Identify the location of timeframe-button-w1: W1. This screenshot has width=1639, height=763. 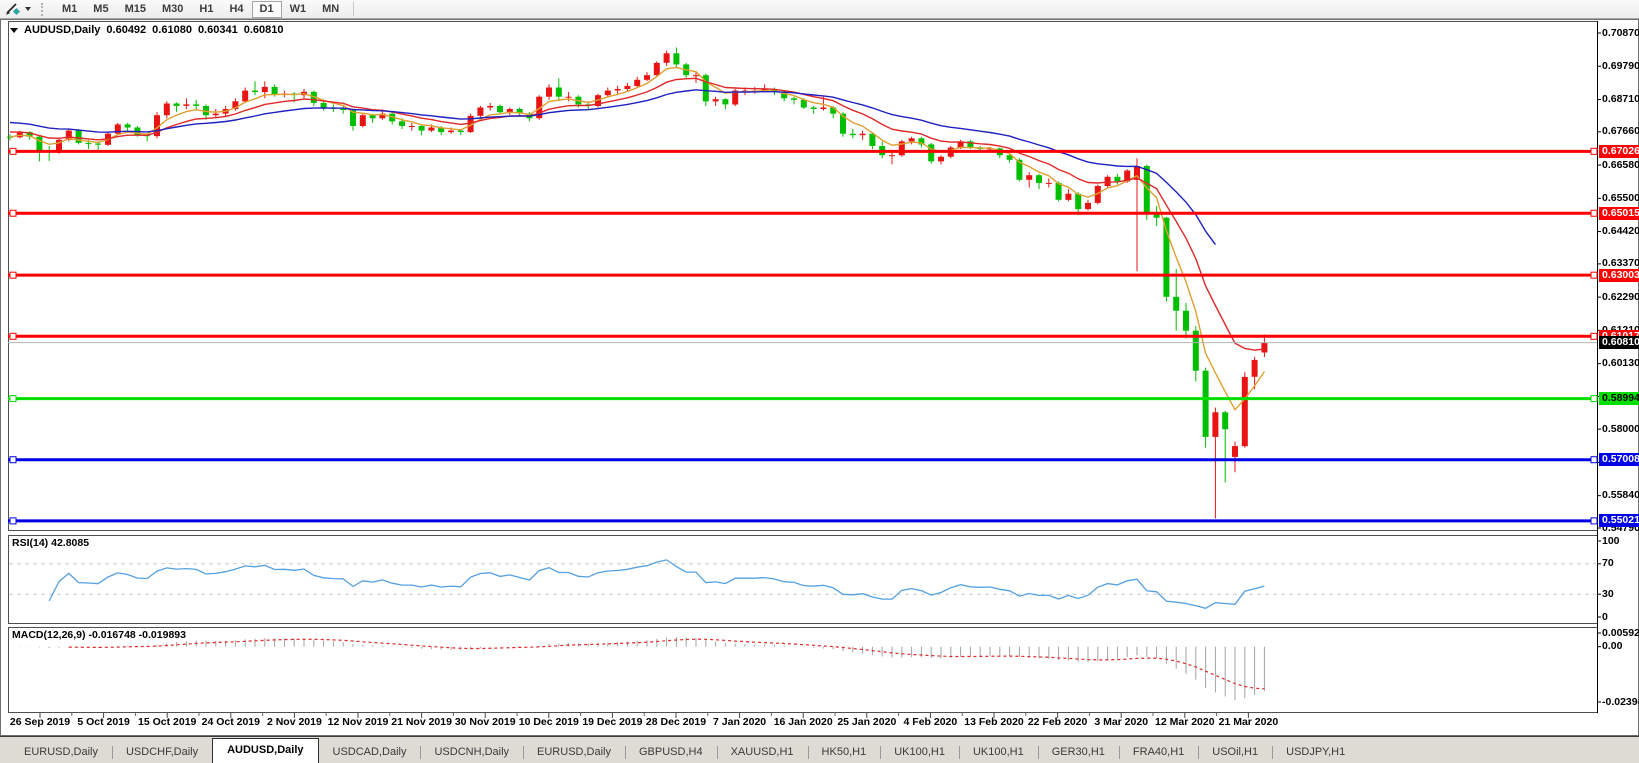
(298, 9).